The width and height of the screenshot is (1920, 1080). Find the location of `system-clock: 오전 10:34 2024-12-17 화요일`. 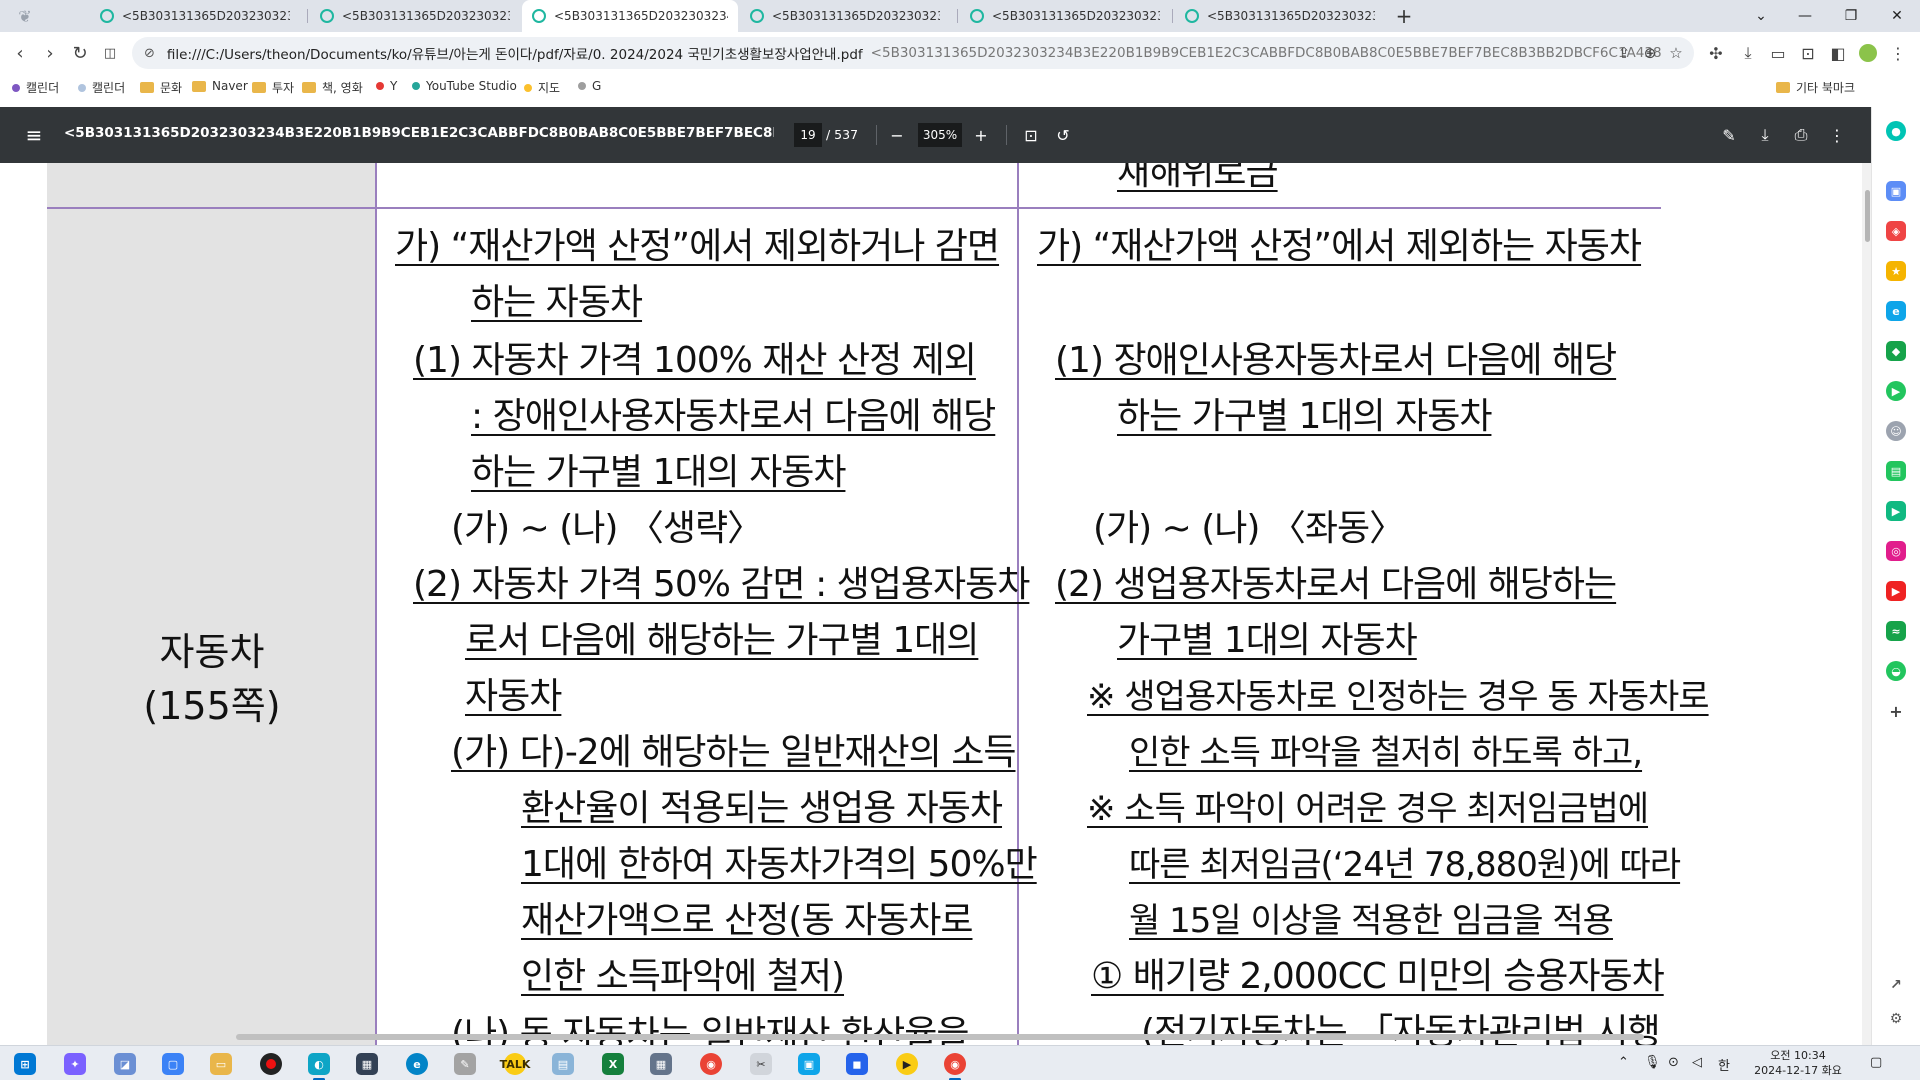

system-clock: 오전 10:34 2024-12-17 화요일 is located at coordinates (1798, 1064).